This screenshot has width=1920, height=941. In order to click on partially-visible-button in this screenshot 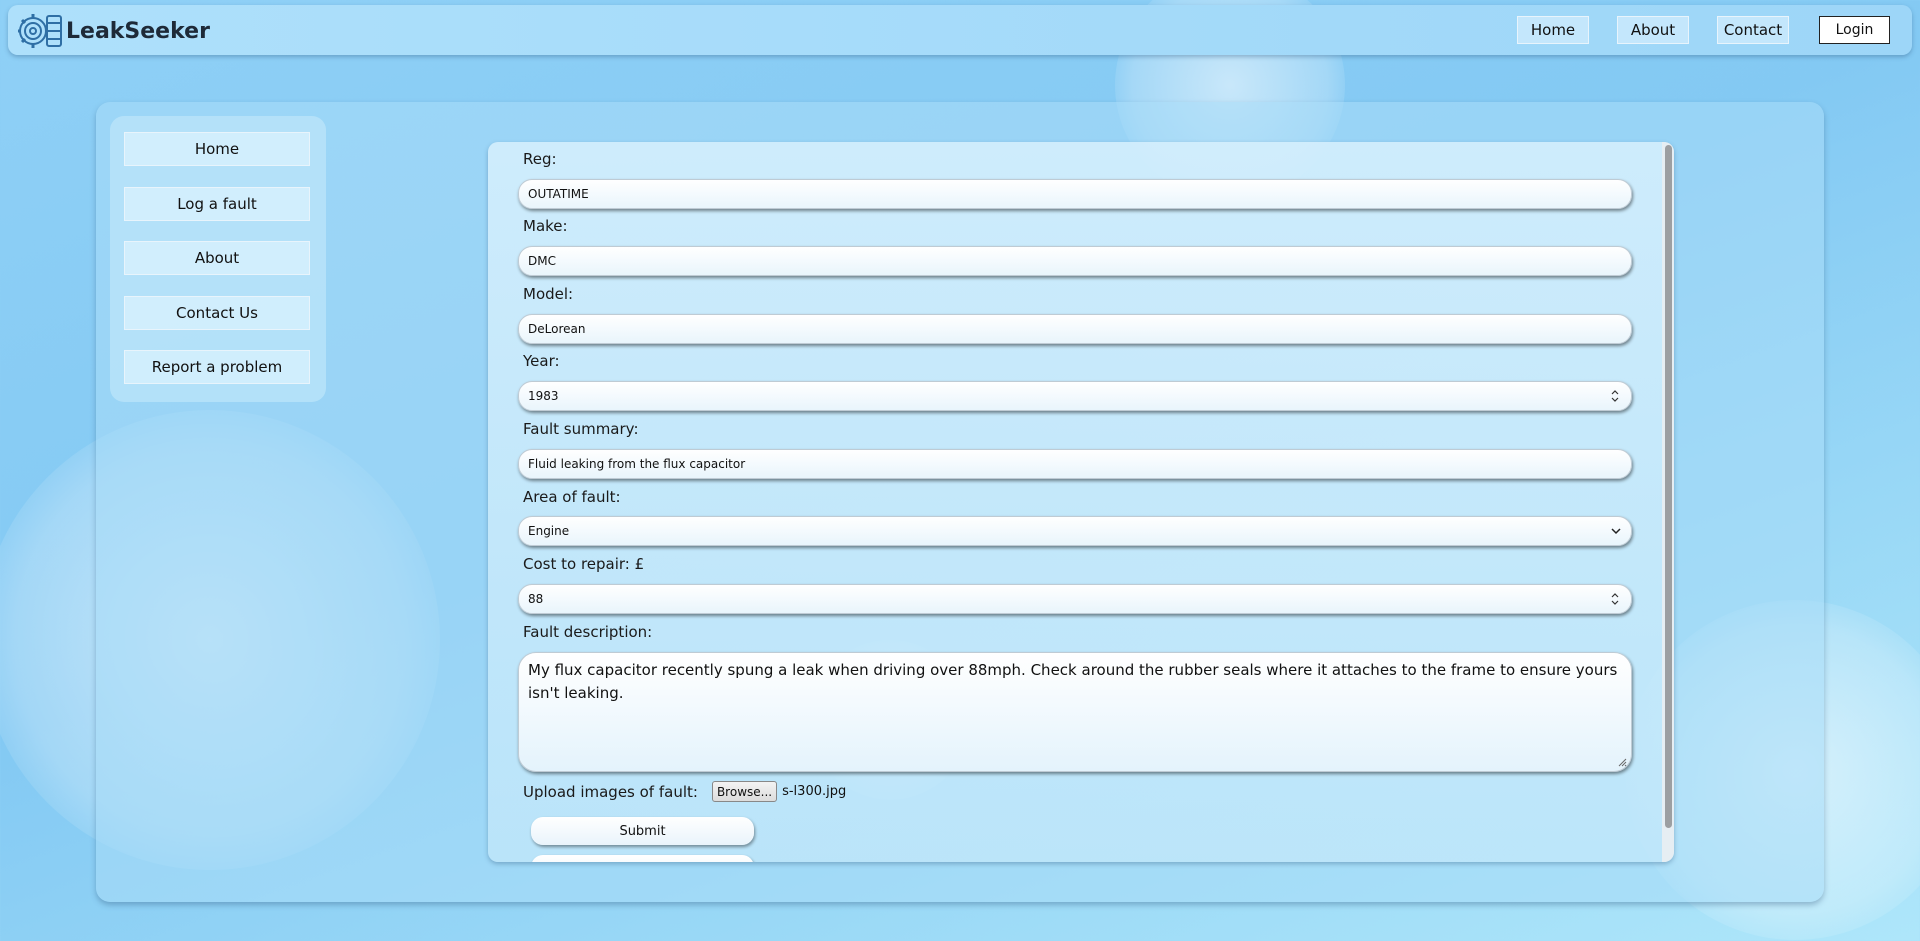, I will do `click(642, 858)`.